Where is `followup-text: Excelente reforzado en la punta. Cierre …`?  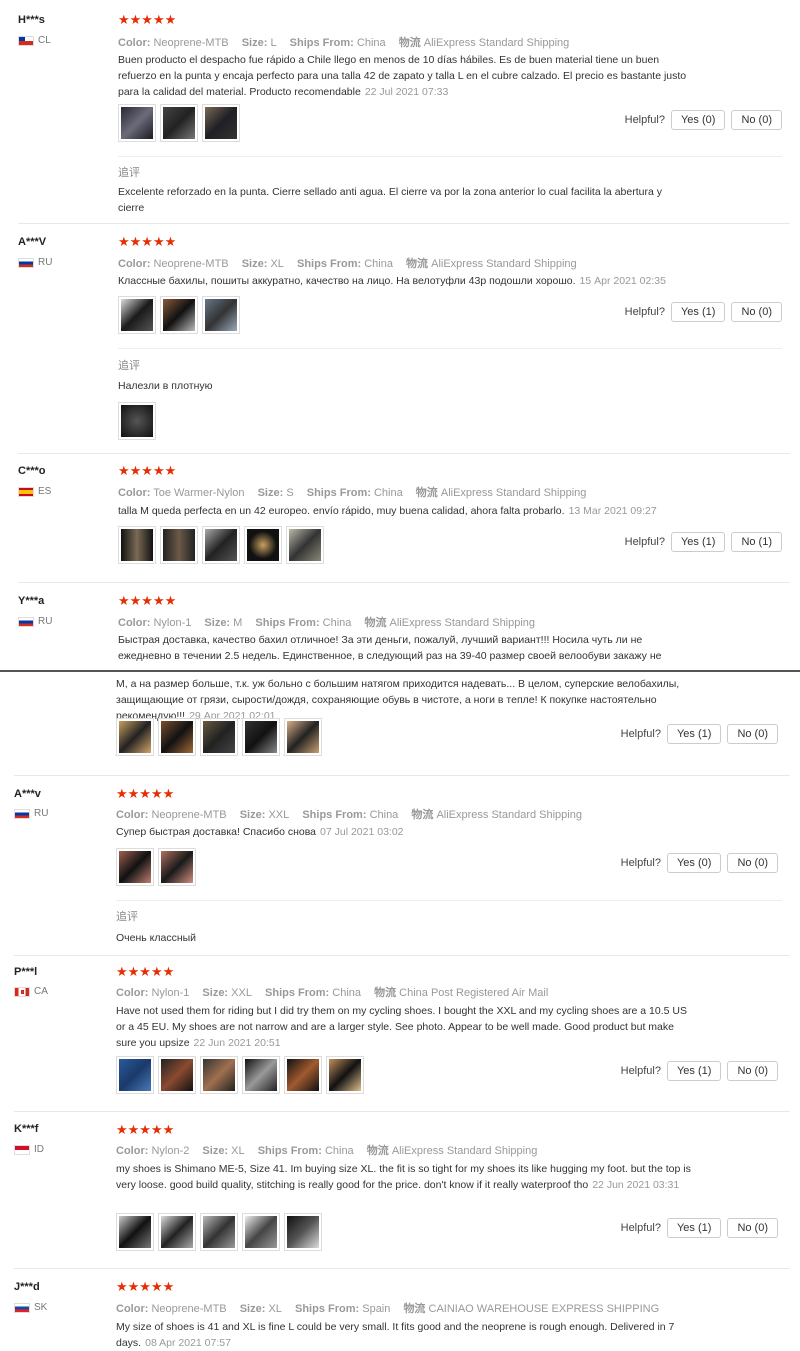 followup-text: Excelente reforzado en la punta. Cierre … is located at coordinates (390, 200).